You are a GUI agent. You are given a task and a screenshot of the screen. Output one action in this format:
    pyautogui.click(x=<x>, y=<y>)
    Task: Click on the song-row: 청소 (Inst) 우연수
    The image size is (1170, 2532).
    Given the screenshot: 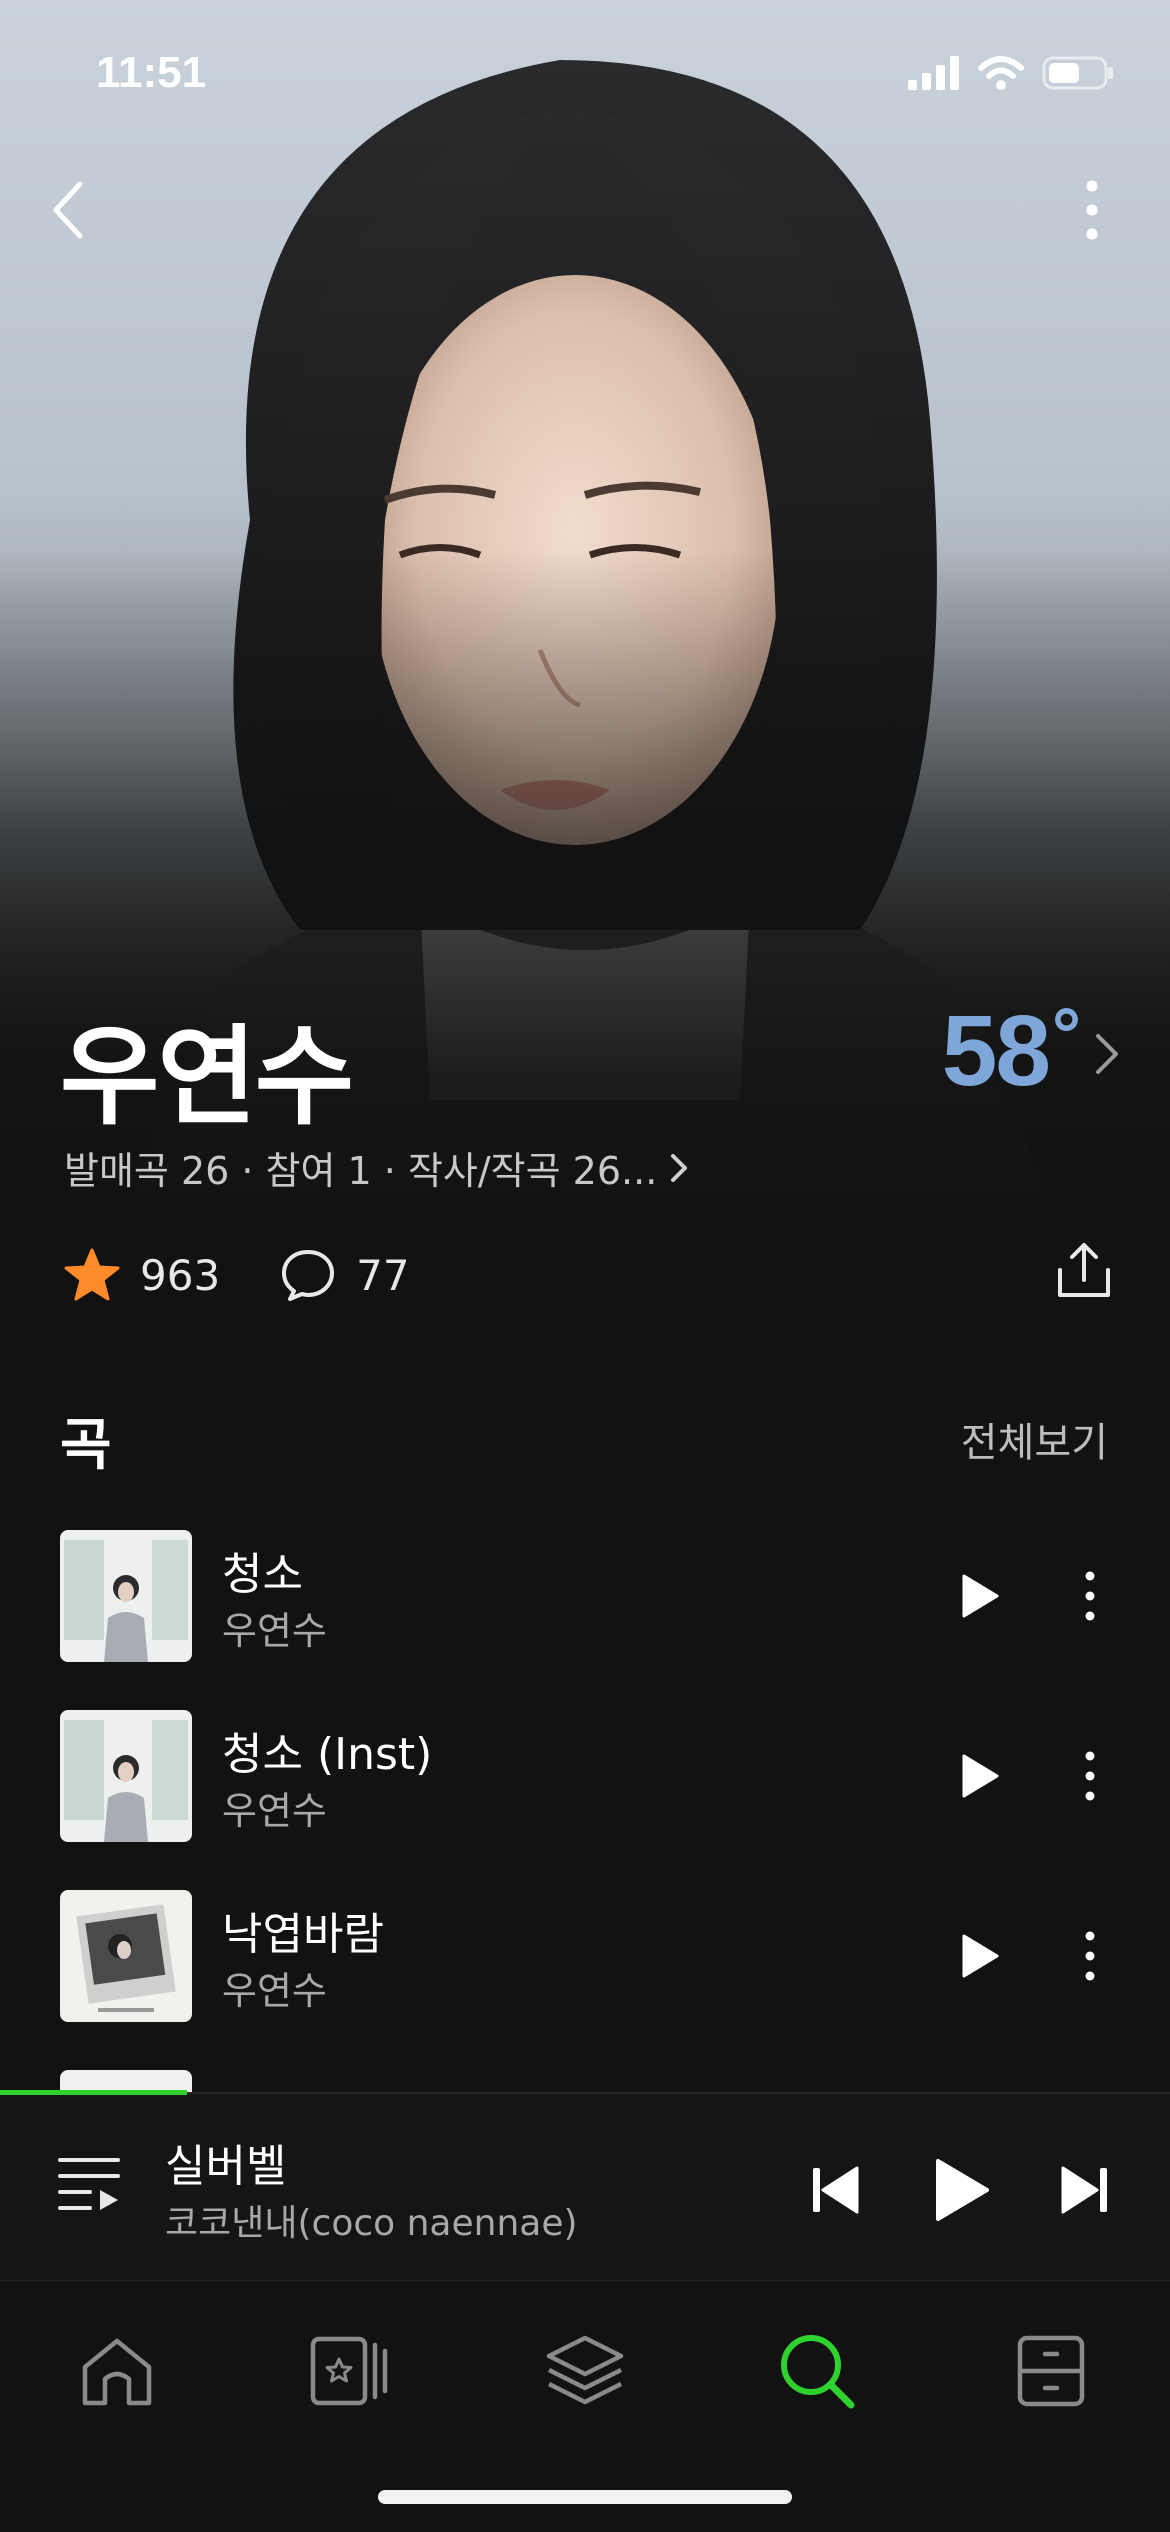 What is the action you would take?
    pyautogui.click(x=585, y=1776)
    